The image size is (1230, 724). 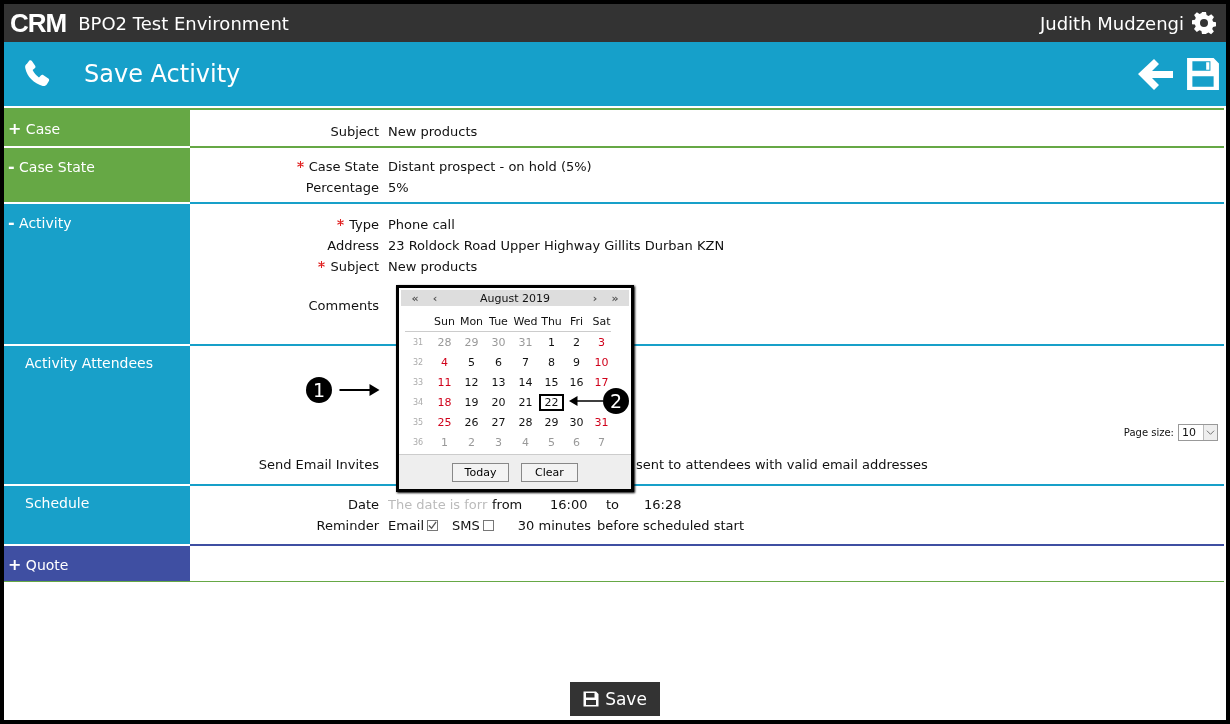 I want to click on field-value: sent to attendees with valid email addresses, so click(x=782, y=464).